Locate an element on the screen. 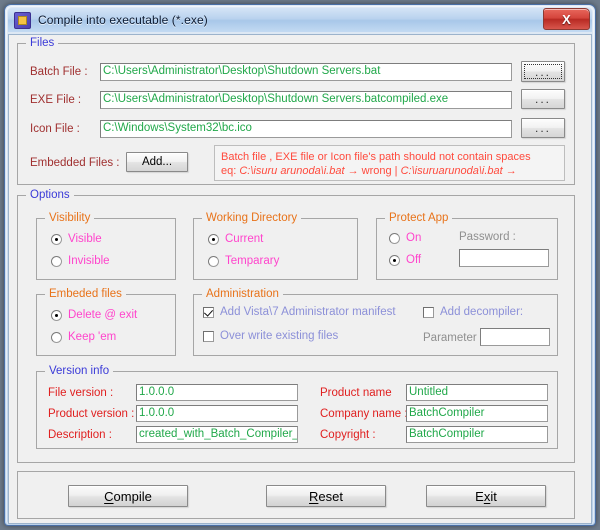  password-input is located at coordinates (504, 258).